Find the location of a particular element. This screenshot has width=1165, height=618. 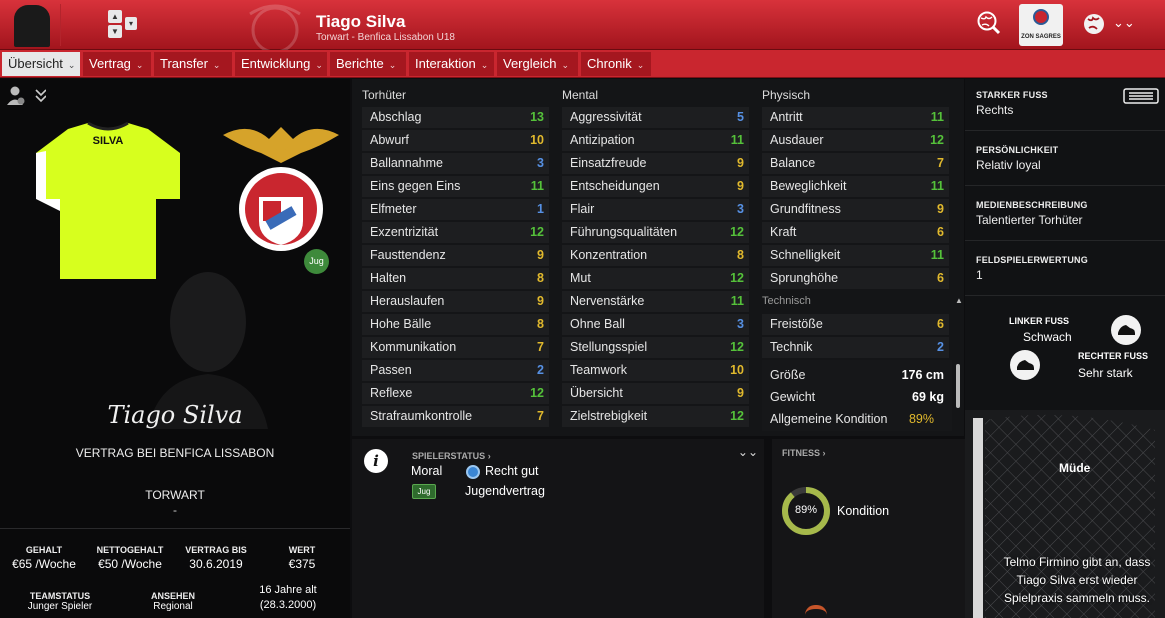

globe-icon is located at coordinates (1094, 24).